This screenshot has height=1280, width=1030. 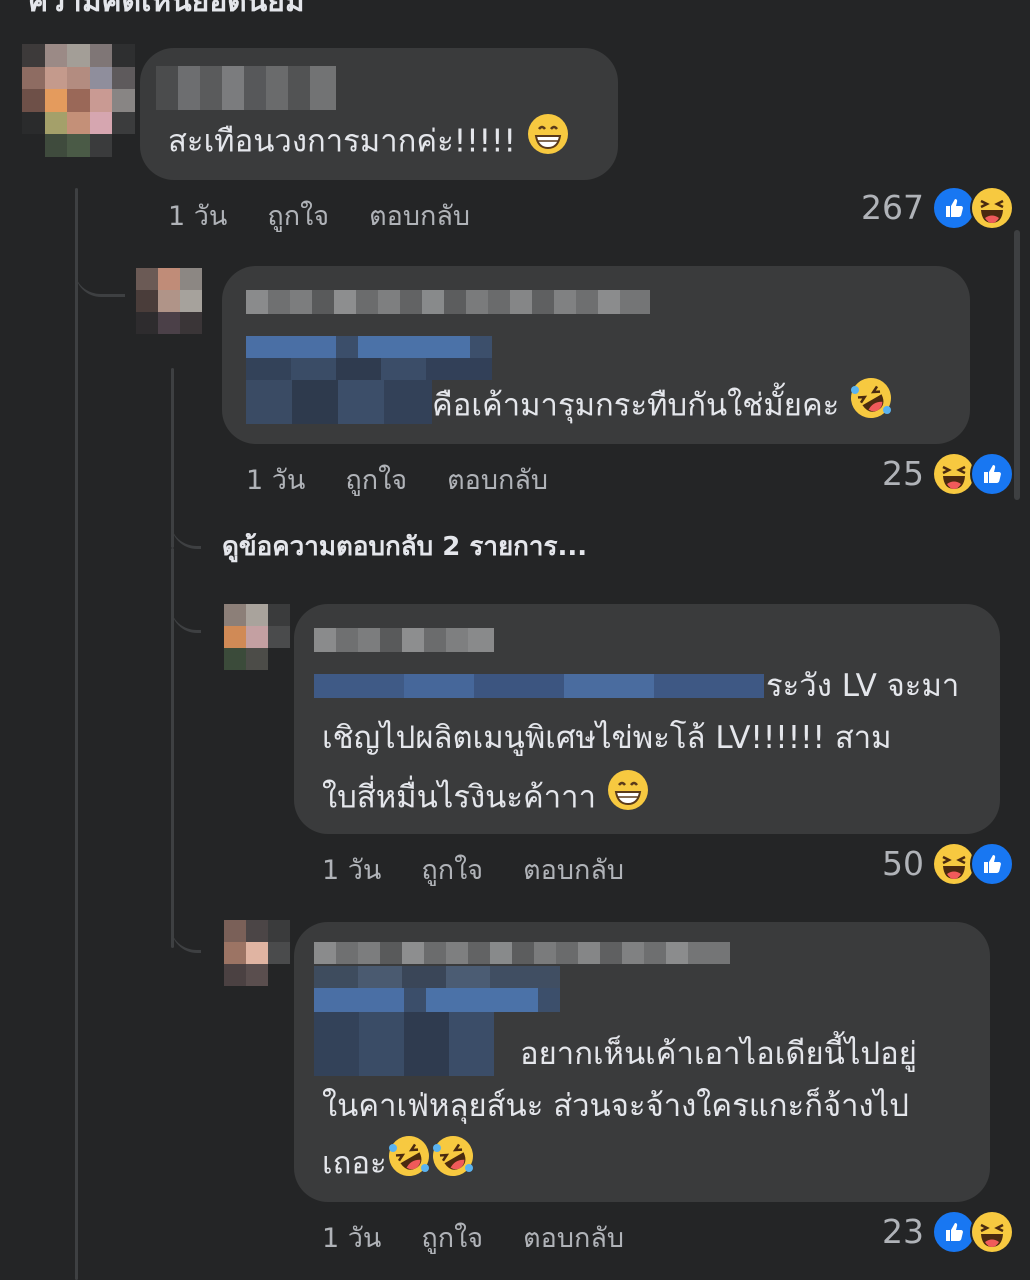 What do you see at coordinates (76, 734) in the screenshot?
I see `thread-line-main` at bounding box center [76, 734].